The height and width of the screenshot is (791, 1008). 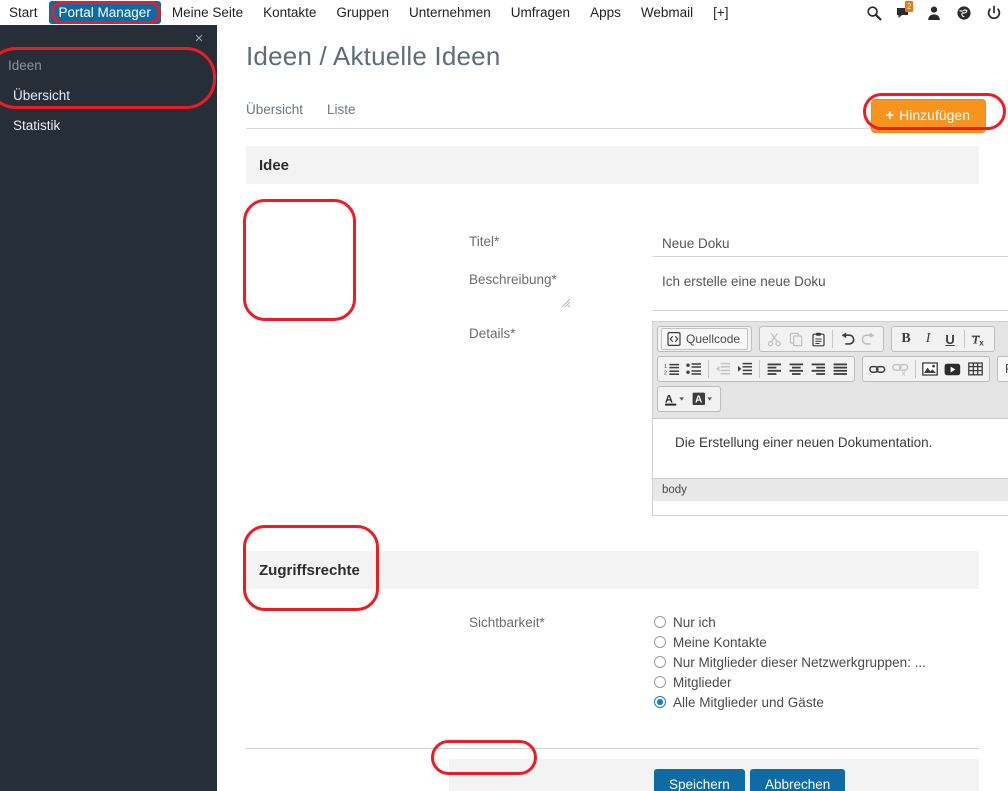 I want to click on nav-item-apps: Apps, so click(x=605, y=12).